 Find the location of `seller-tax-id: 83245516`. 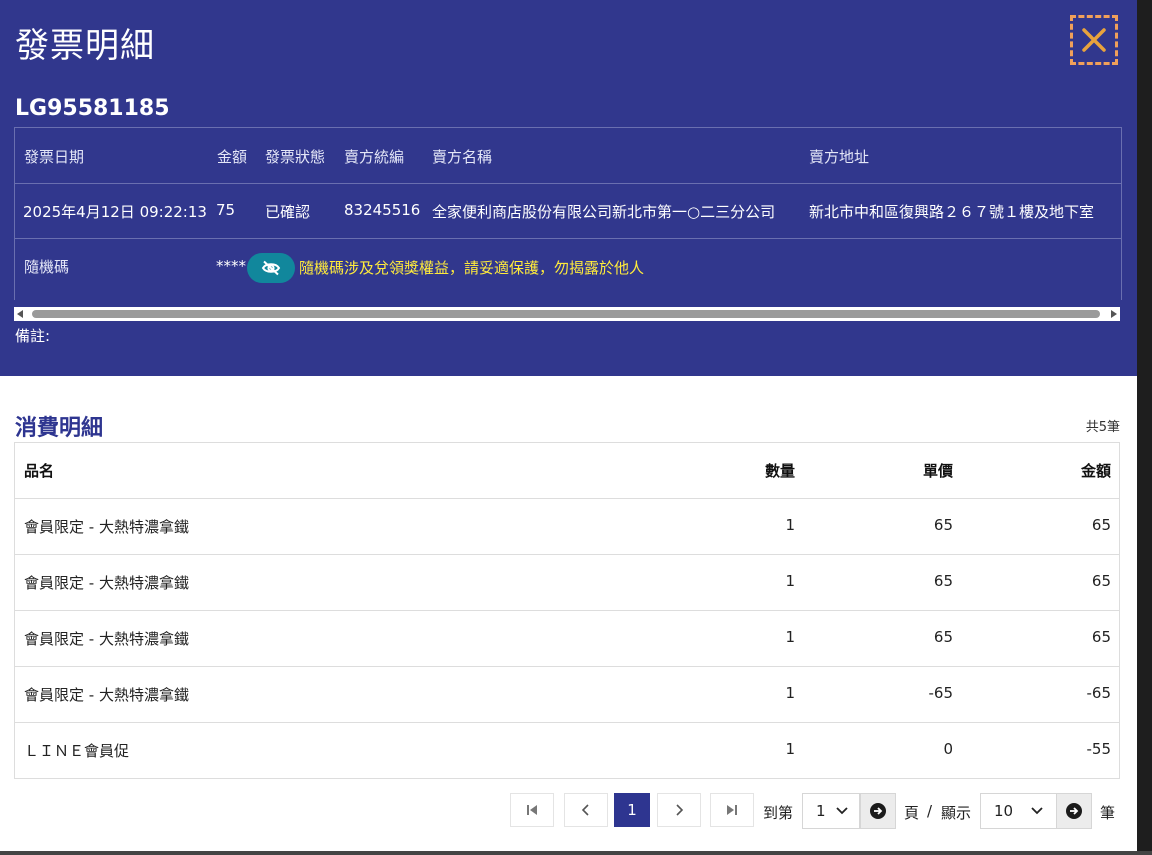

seller-tax-id: 83245516 is located at coordinates (382, 210).